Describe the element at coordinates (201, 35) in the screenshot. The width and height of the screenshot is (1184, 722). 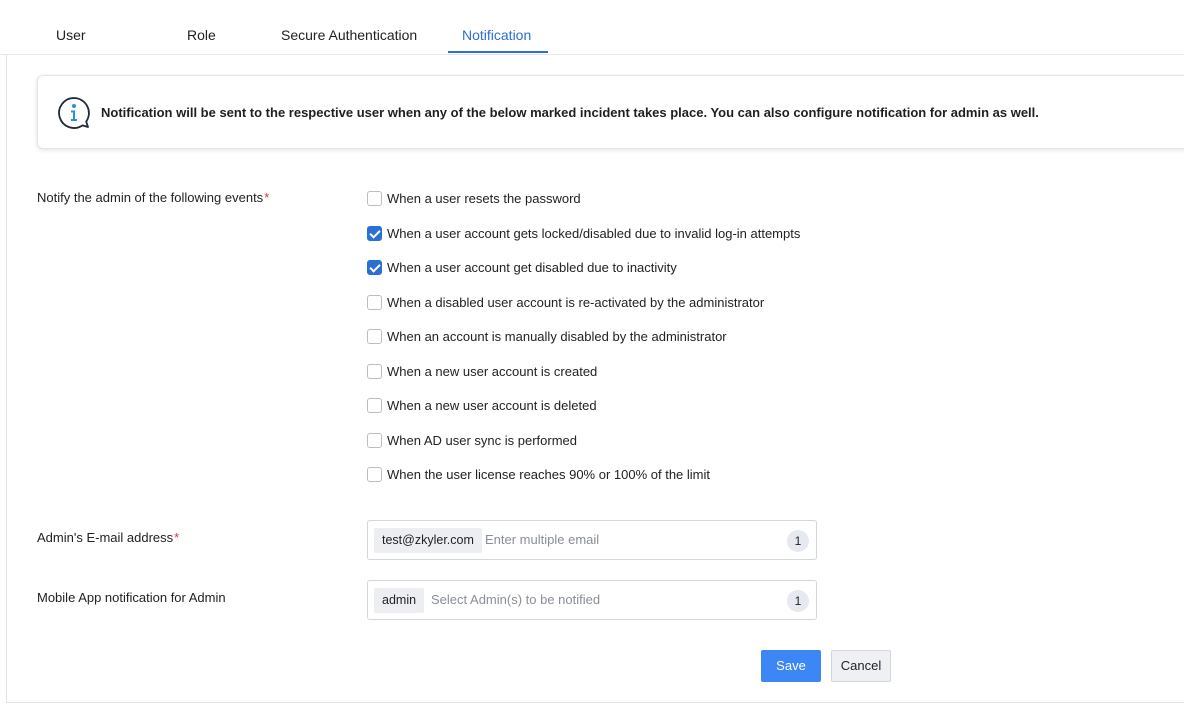
I see `tab-role: Role` at that location.